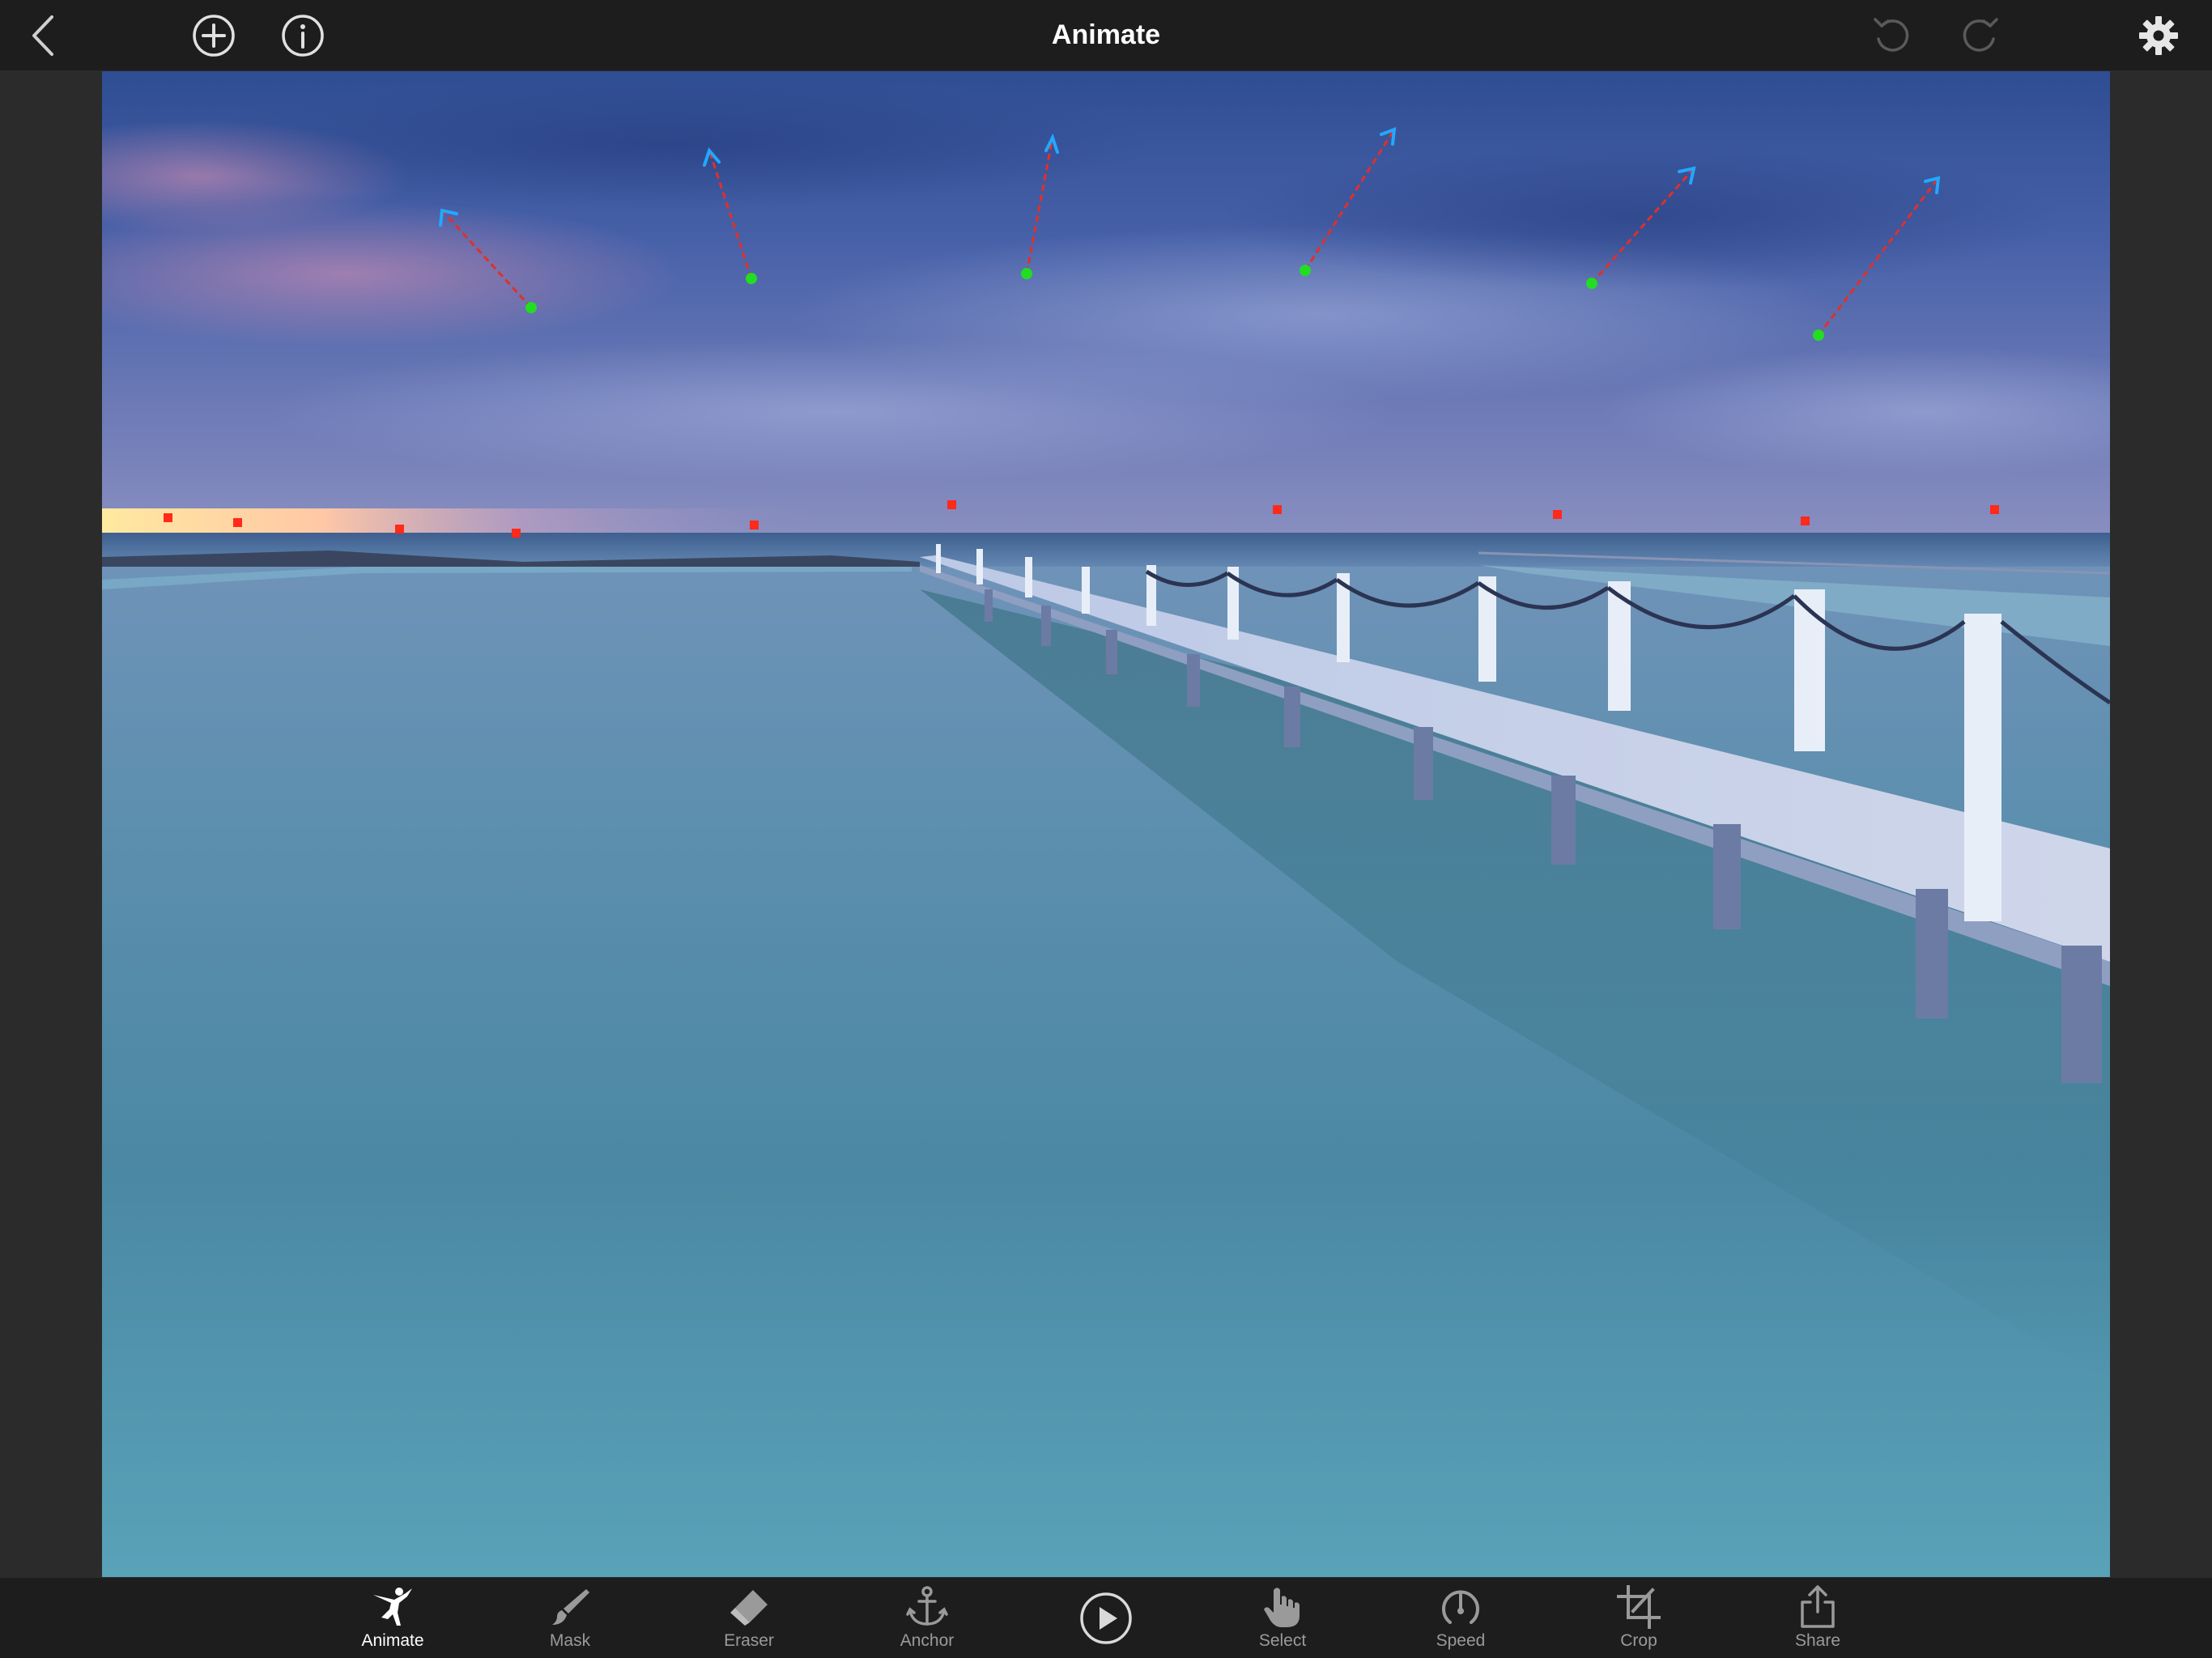 The image size is (2212, 1658). What do you see at coordinates (1818, 1606) in the screenshot?
I see `share-icon` at bounding box center [1818, 1606].